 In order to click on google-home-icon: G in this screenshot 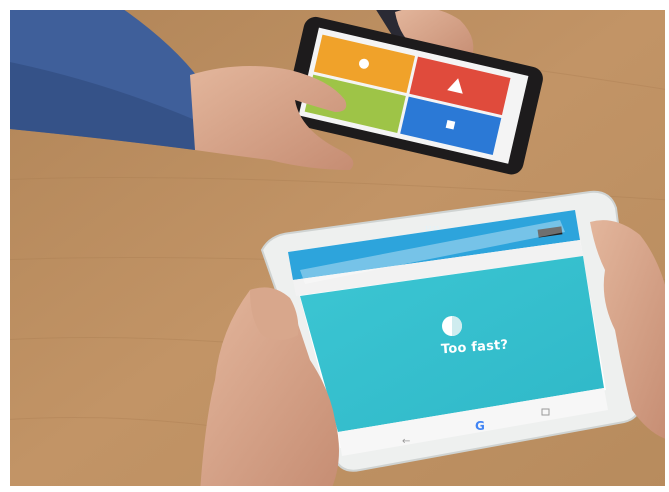, I will do `click(480, 426)`.